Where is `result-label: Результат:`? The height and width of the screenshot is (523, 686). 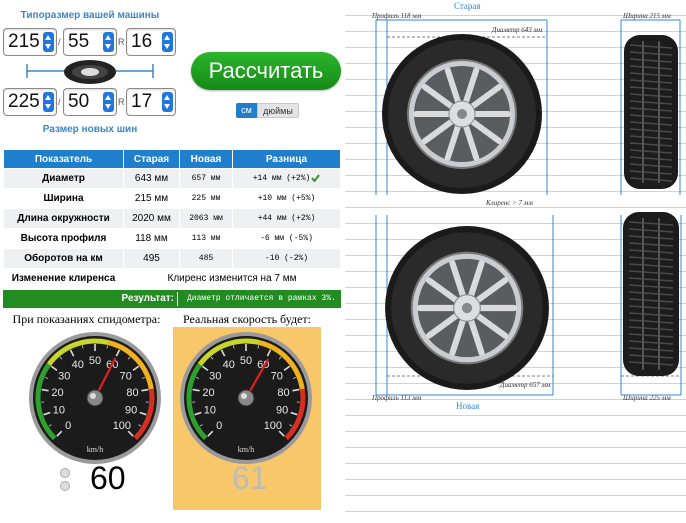
result-label: Результат: is located at coordinates (147, 298).